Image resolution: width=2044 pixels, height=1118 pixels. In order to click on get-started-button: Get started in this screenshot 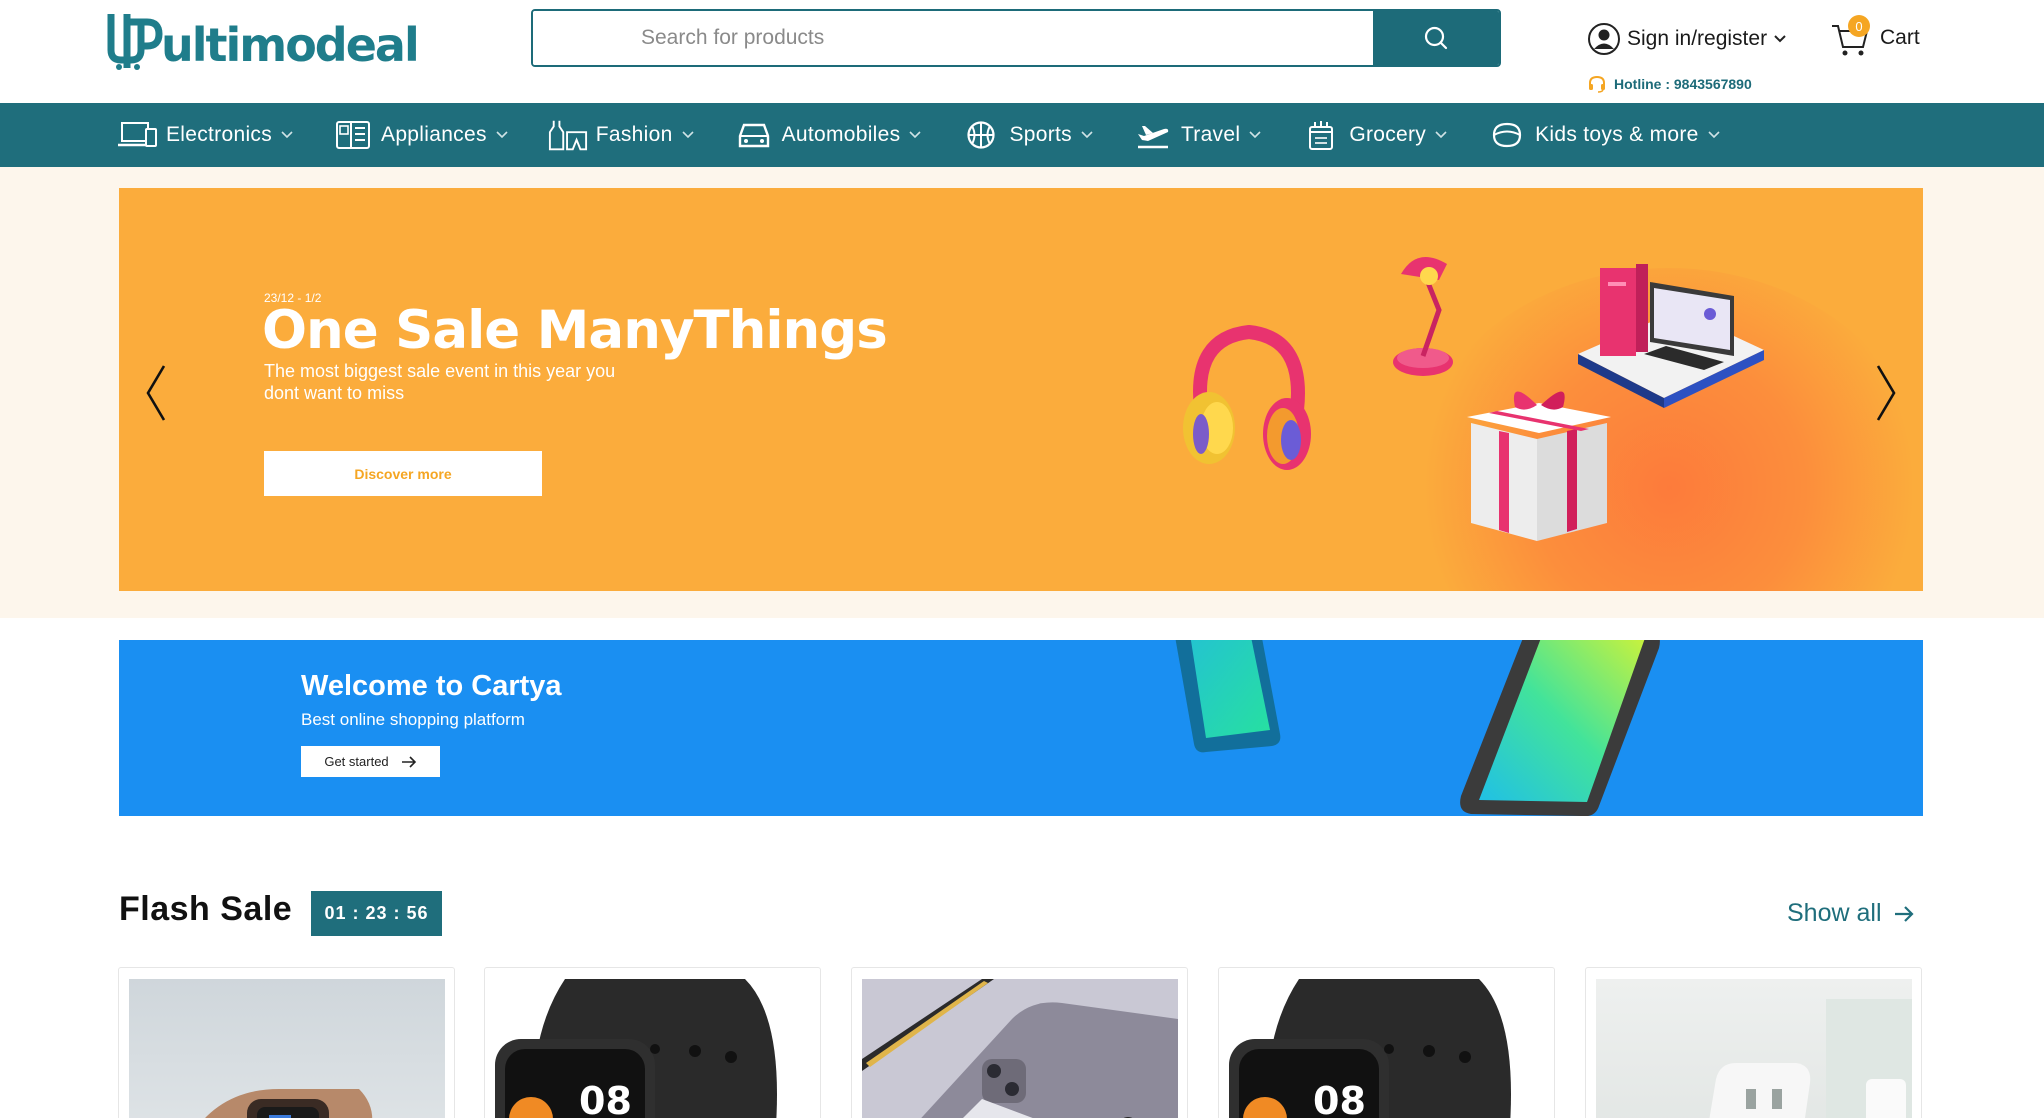, I will do `click(370, 761)`.